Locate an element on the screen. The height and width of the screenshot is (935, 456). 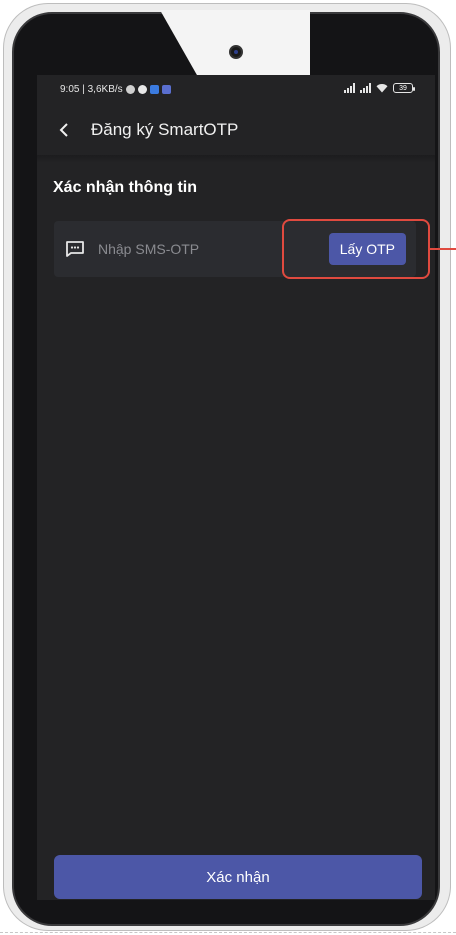
app-notification-icon is located at coordinates (154, 89).